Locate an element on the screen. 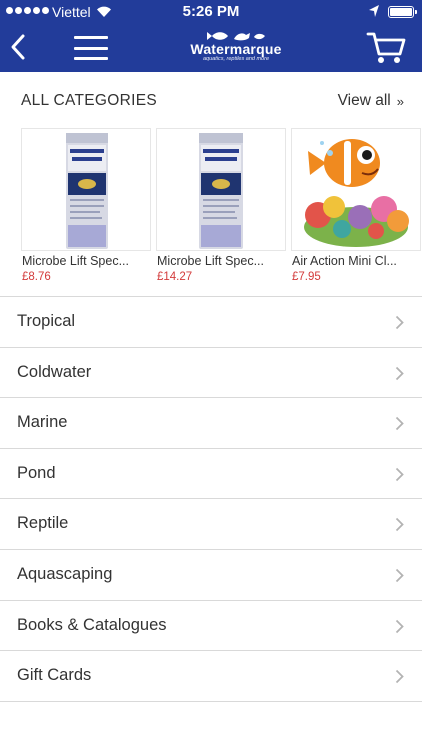 Image resolution: width=422 pixels, height=750 pixels. brand-tagline: aquatics, reptiles and more is located at coordinates (236, 59).